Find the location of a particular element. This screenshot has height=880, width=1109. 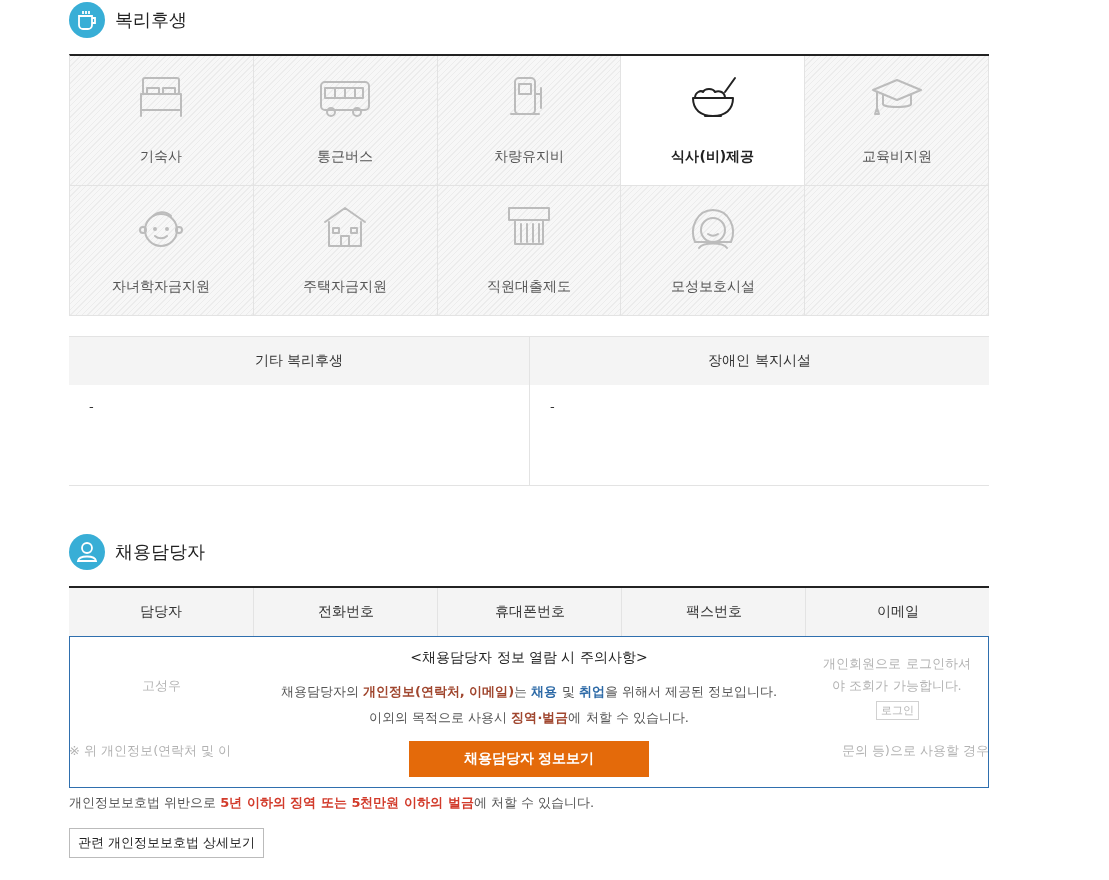

welfare-item: 모성보호시설 is located at coordinates (713, 251).